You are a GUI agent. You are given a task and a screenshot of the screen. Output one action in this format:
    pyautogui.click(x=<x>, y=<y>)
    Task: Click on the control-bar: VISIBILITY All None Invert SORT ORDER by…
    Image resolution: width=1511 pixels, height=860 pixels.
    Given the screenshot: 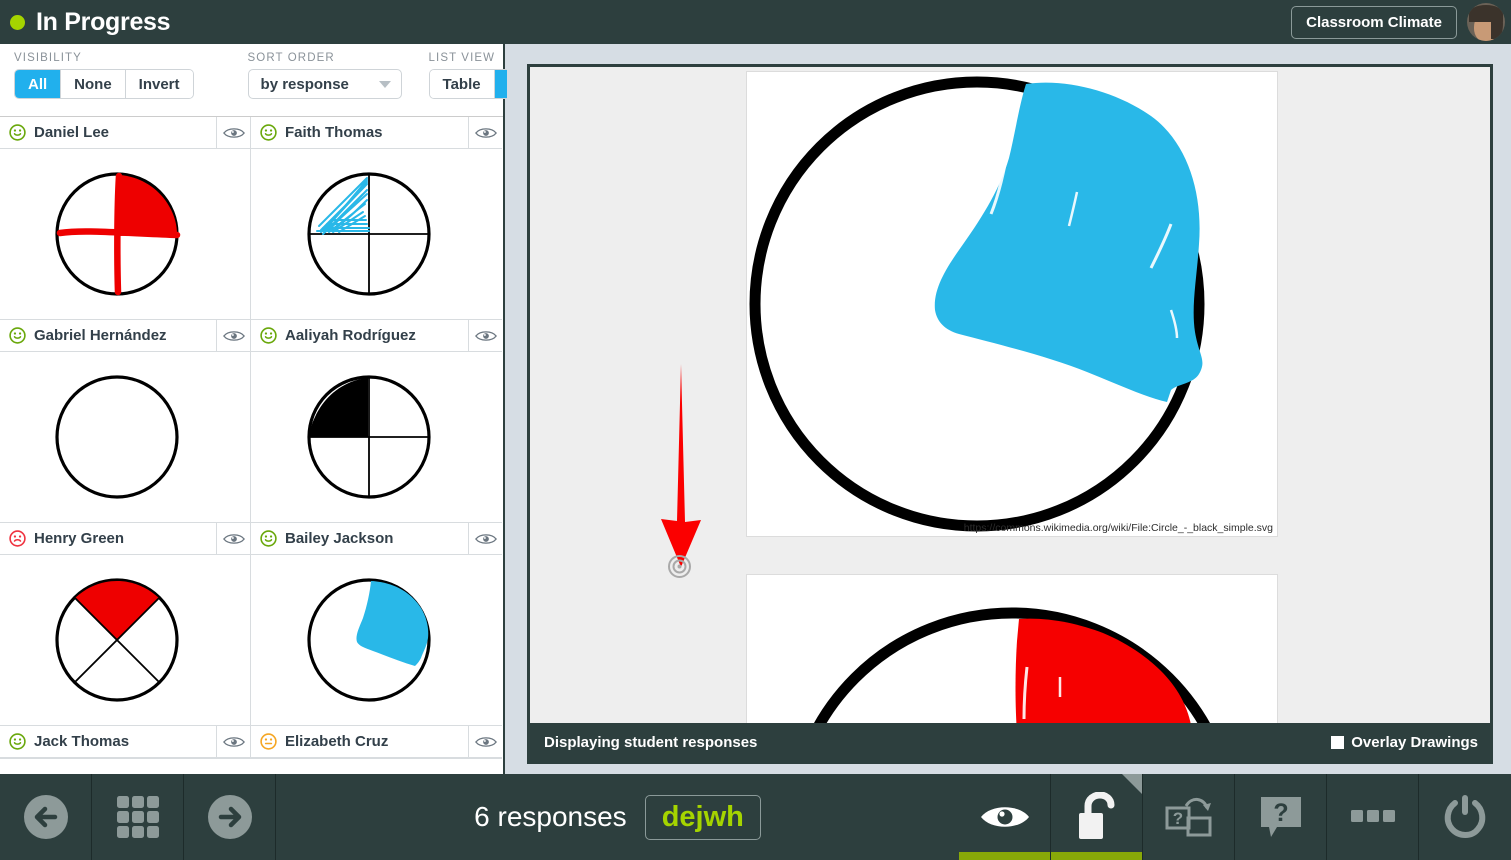 What is the action you would take?
    pyautogui.click(x=276, y=80)
    